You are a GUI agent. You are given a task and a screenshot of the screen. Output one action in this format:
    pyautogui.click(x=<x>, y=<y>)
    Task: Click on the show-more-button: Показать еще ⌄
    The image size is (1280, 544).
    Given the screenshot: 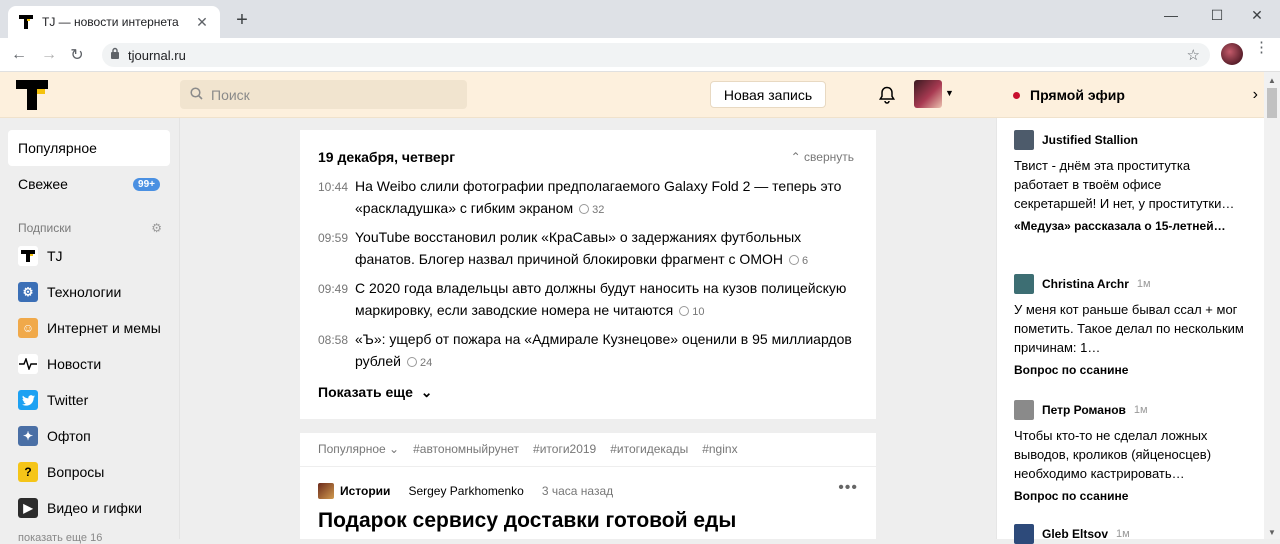 What is the action you would take?
    pyautogui.click(x=375, y=392)
    